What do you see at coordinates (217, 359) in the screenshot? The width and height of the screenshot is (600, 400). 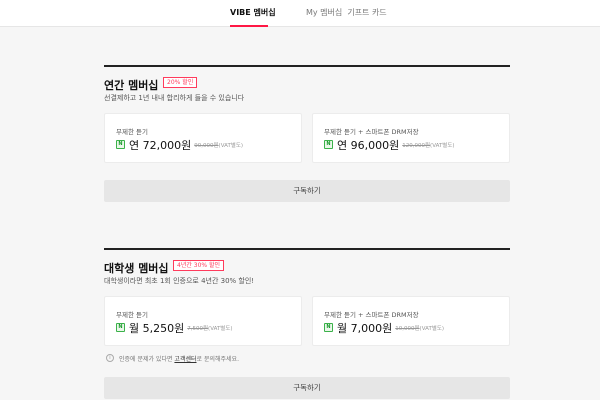 I see `notice-text-suffix: 로 문의해주세요.` at bounding box center [217, 359].